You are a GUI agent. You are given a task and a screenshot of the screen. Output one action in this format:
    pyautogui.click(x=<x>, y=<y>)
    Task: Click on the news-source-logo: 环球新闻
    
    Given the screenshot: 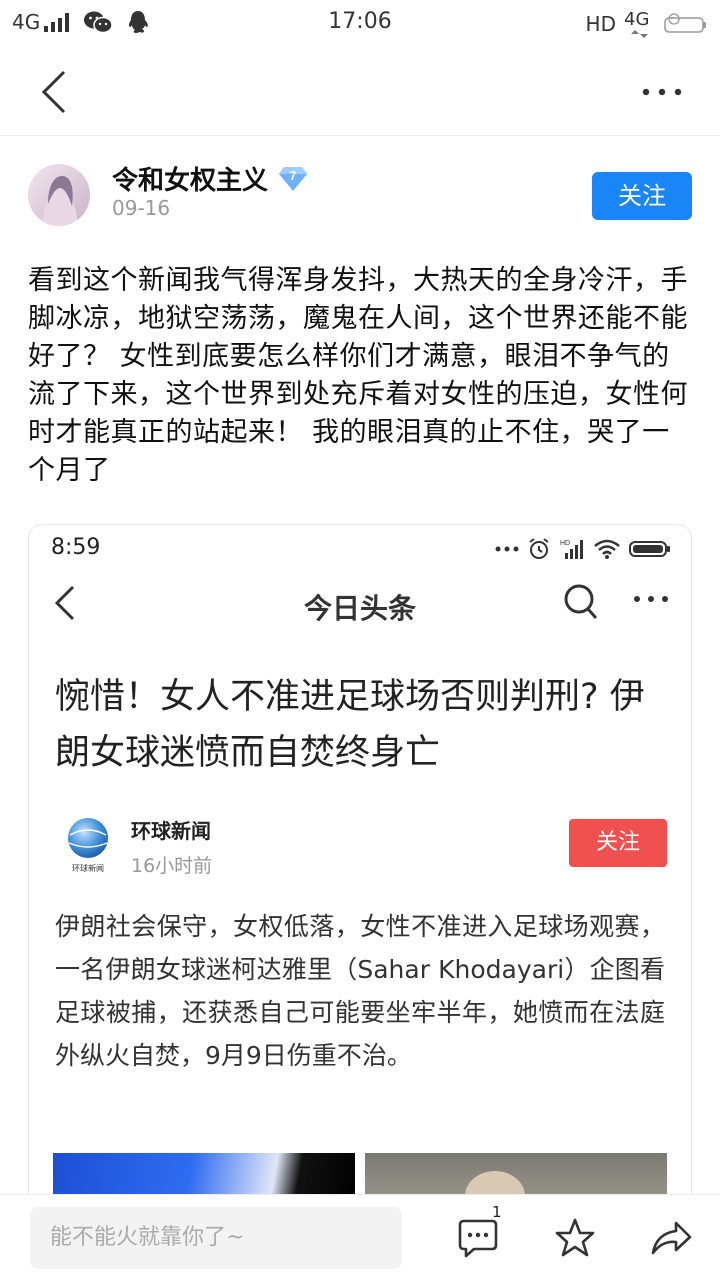 What is the action you would take?
    pyautogui.click(x=88, y=845)
    